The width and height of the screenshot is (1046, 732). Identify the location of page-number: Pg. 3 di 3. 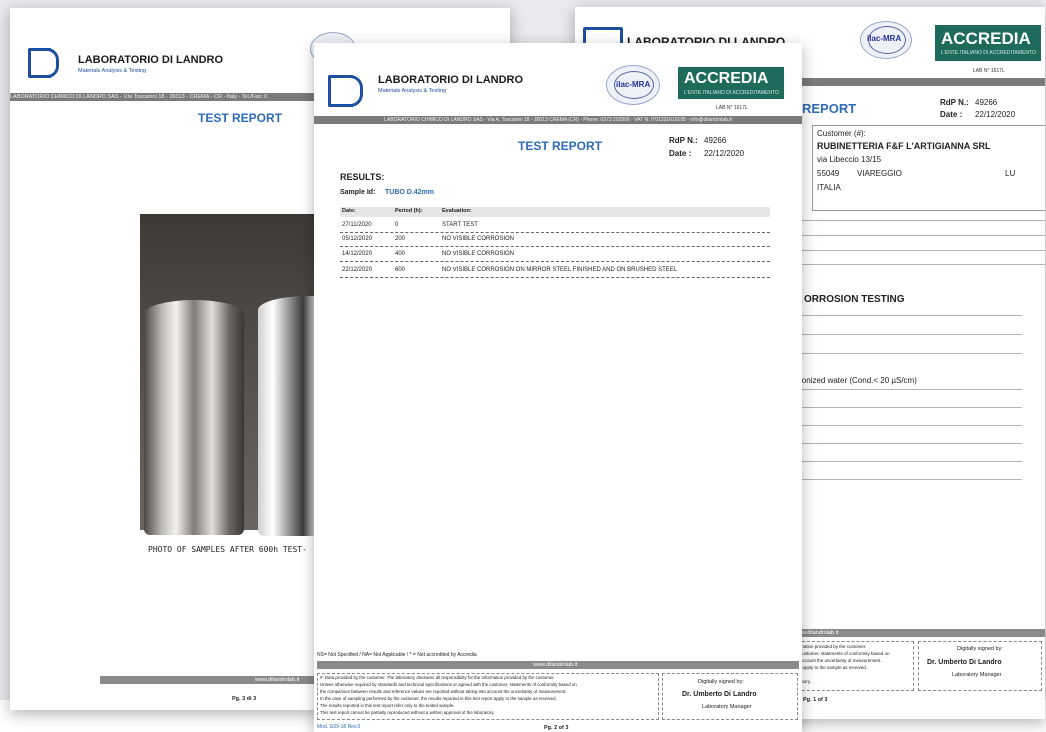
(244, 699).